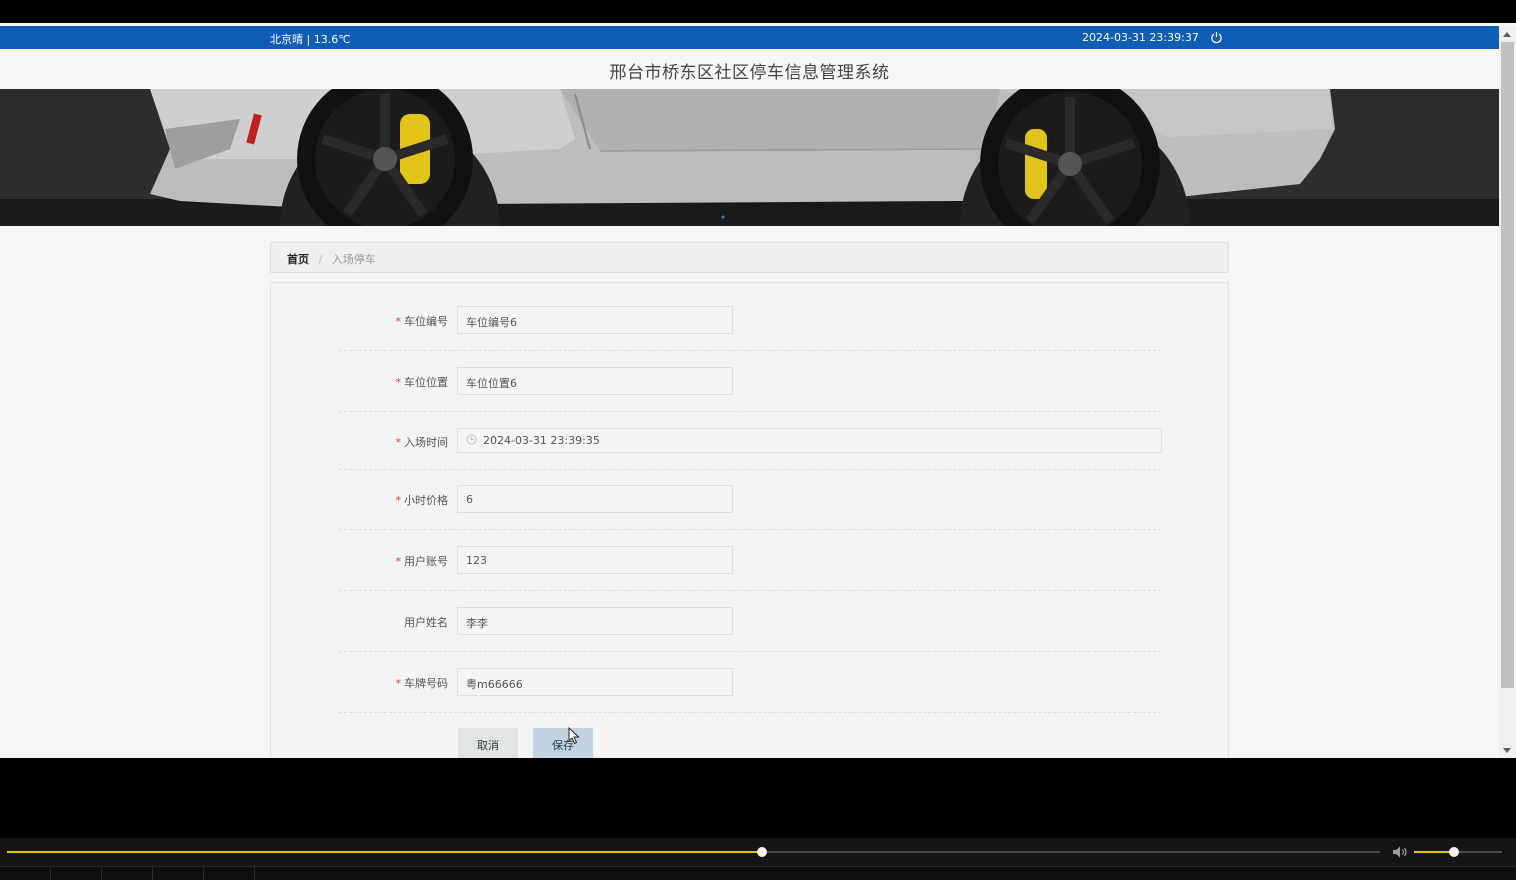 This screenshot has height=880, width=1516. I want to click on form-row-user-account: * 用户账号 123, so click(750, 568).